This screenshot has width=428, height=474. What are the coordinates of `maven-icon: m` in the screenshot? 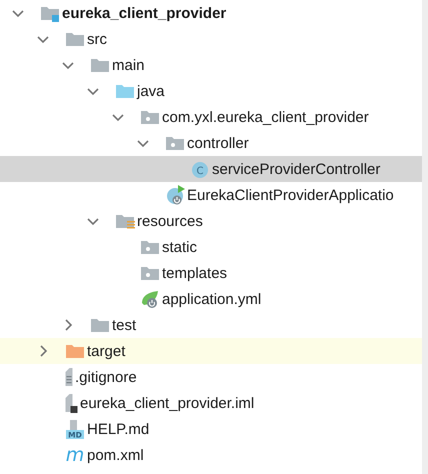 It's located at (75, 455).